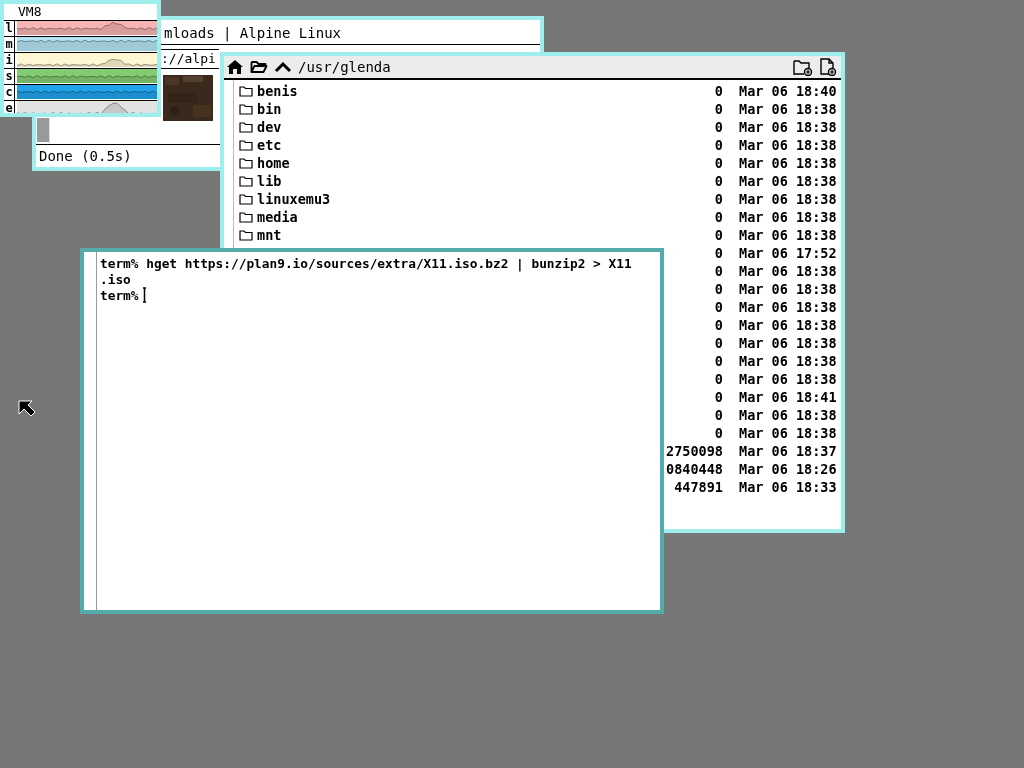 This screenshot has width=1024, height=768. I want to click on file-name: lib, so click(269, 181).